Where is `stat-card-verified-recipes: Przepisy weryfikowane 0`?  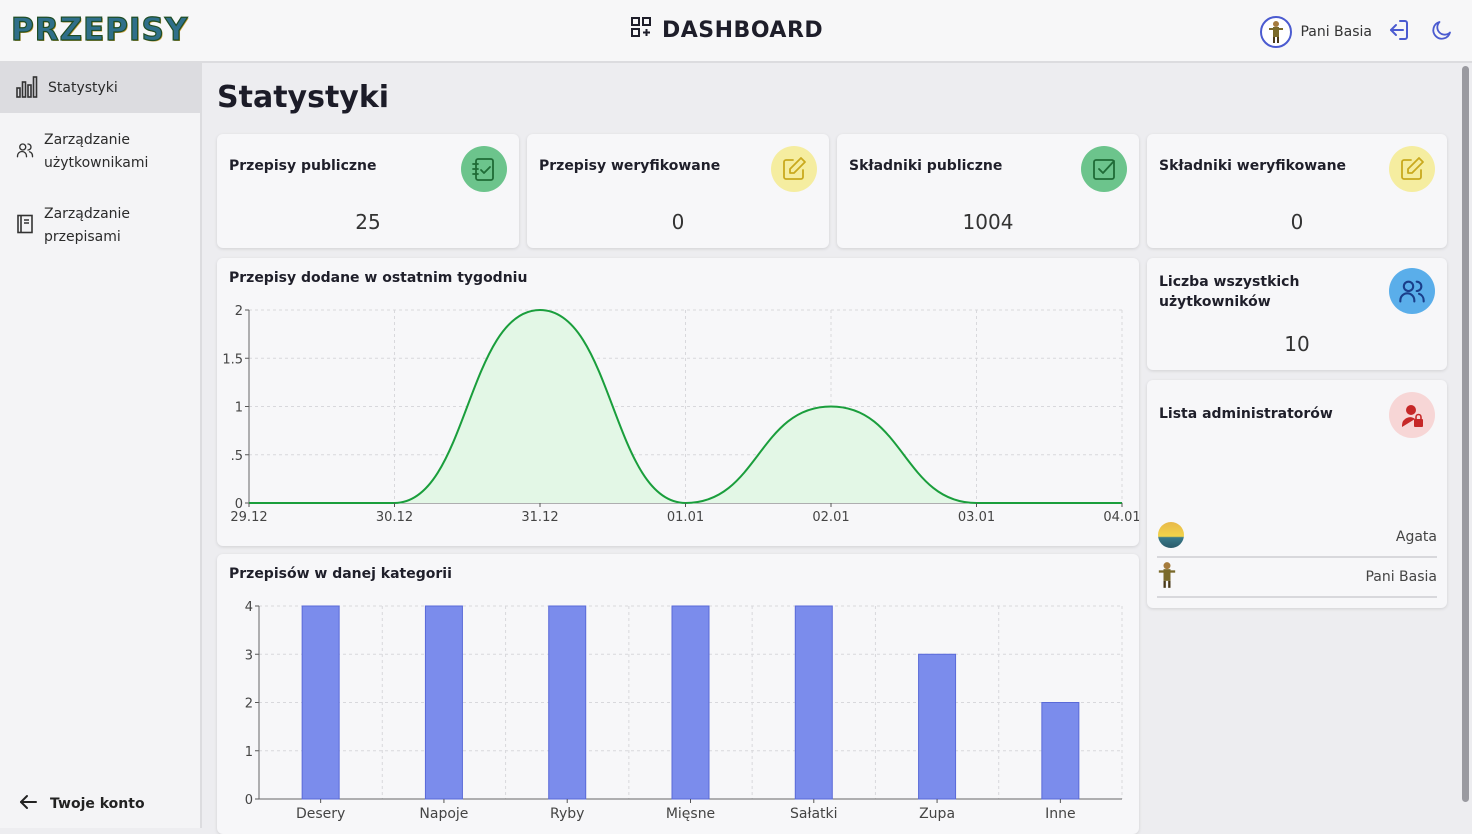
stat-card-verified-recipes: Przepisy weryfikowane 0 is located at coordinates (678, 191).